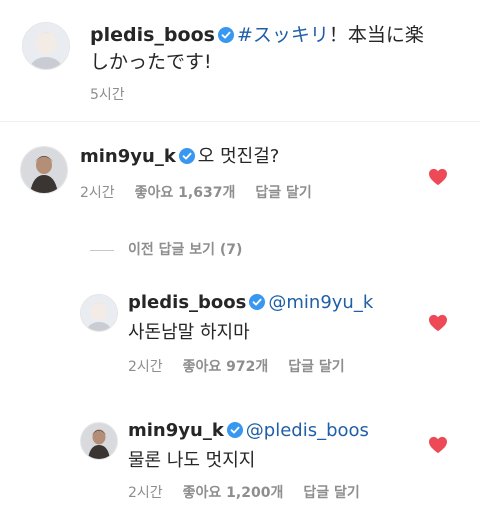  What do you see at coordinates (226, 367) in the screenshot?
I see `reply-likes: 좋아요 972개` at bounding box center [226, 367].